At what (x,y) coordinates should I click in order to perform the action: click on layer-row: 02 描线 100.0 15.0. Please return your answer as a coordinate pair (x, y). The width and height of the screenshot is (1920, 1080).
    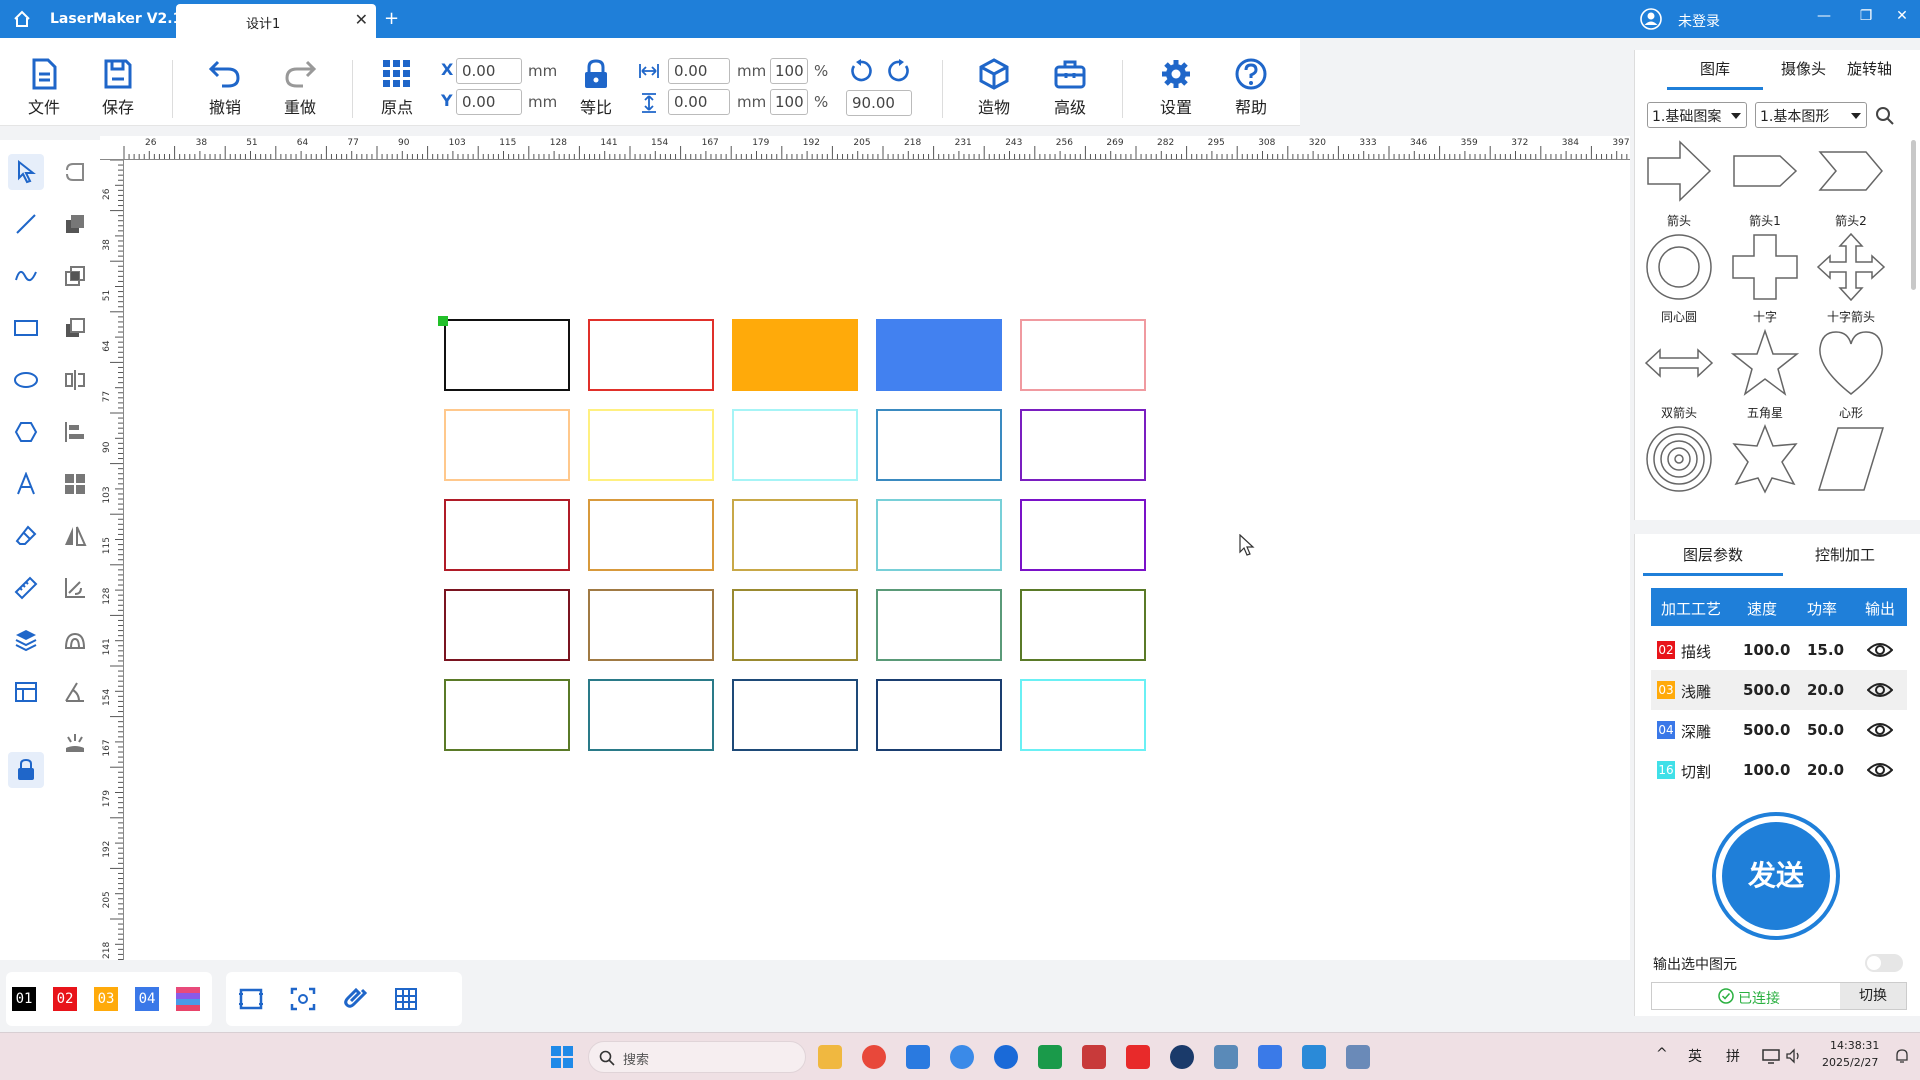
    Looking at the image, I should click on (1779, 650).